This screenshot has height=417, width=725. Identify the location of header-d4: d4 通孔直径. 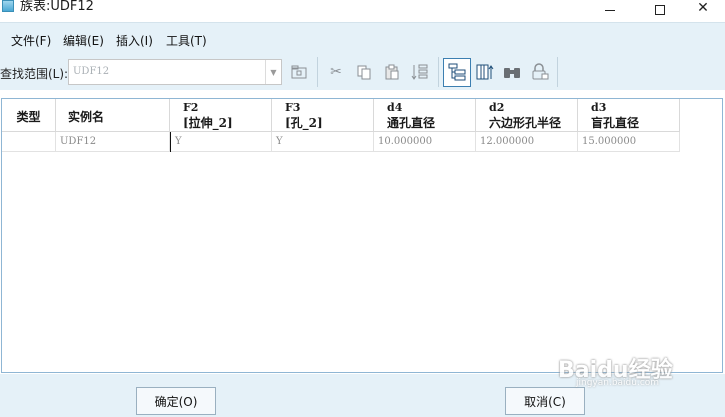
(425, 115).